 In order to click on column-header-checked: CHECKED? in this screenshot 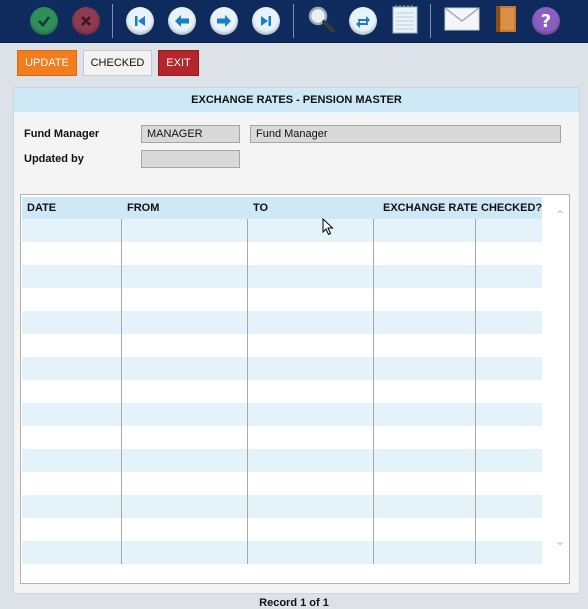, I will do `click(509, 208)`.